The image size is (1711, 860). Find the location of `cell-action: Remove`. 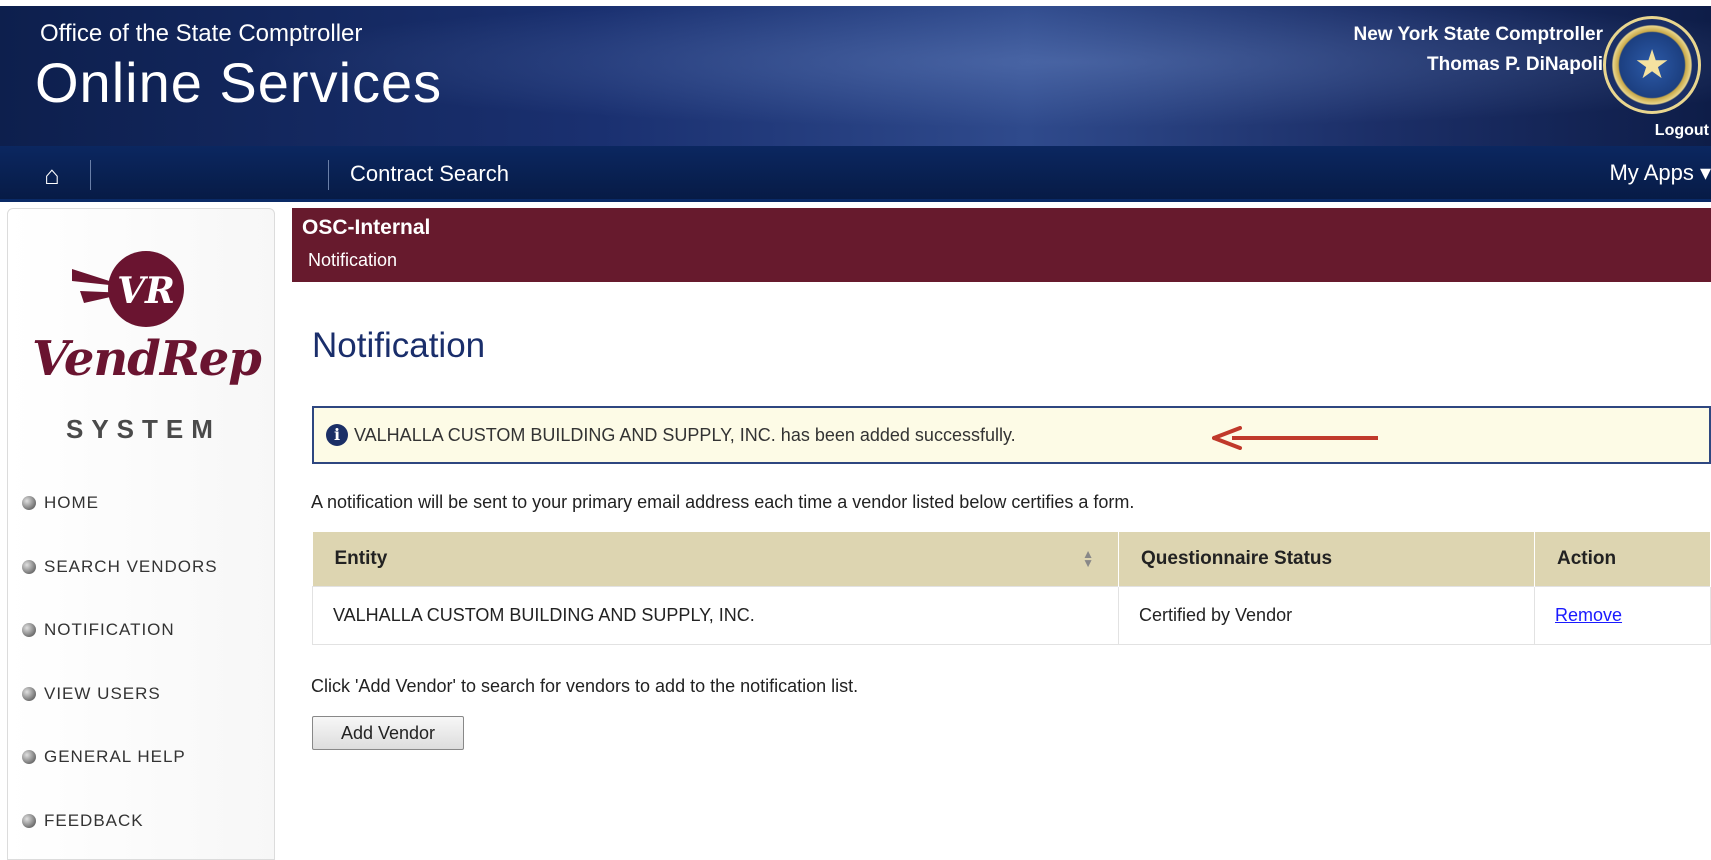

cell-action: Remove is located at coordinates (1622, 615).